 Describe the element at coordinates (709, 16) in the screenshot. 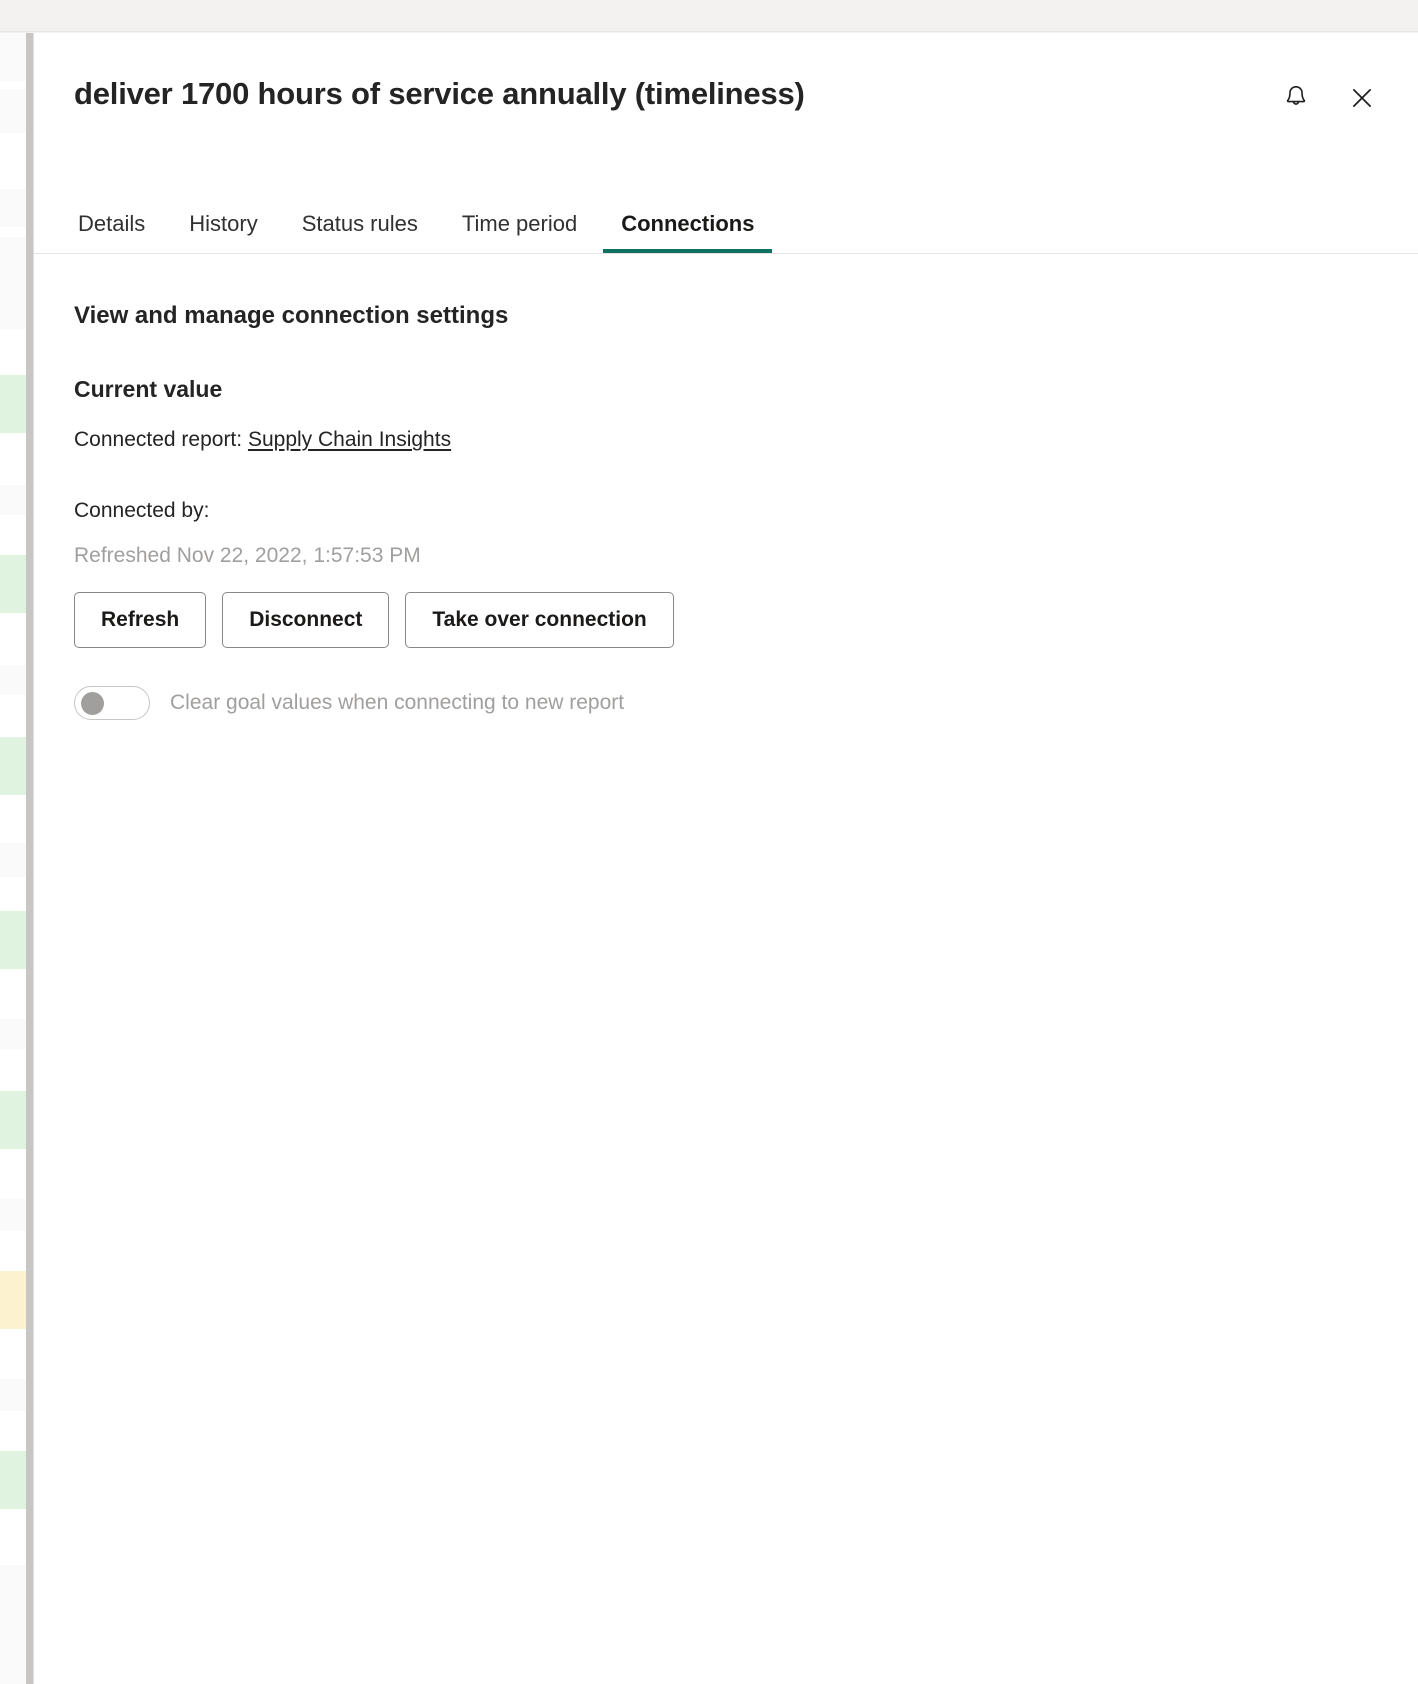

I see `background-topbar` at that location.